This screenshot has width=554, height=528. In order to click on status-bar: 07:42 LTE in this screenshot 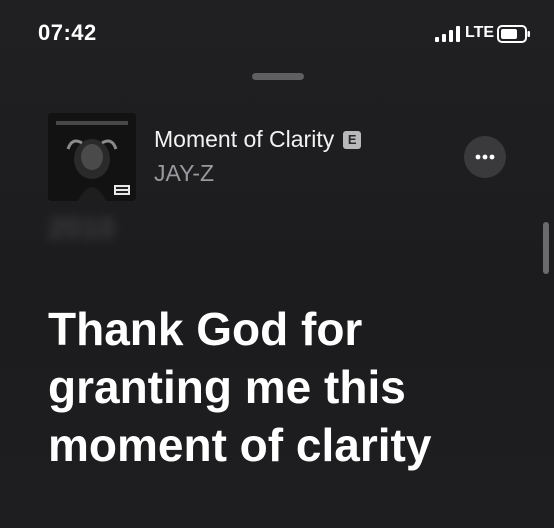, I will do `click(277, 35)`.